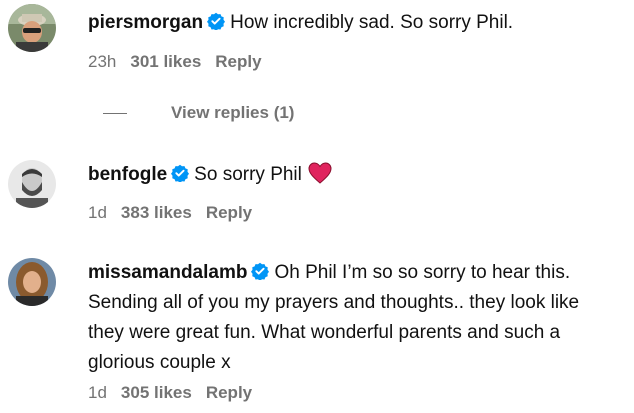 This screenshot has width=634, height=413. Describe the element at coordinates (145, 22) in the screenshot. I see `username-piersmorgan: piersmorgan` at that location.